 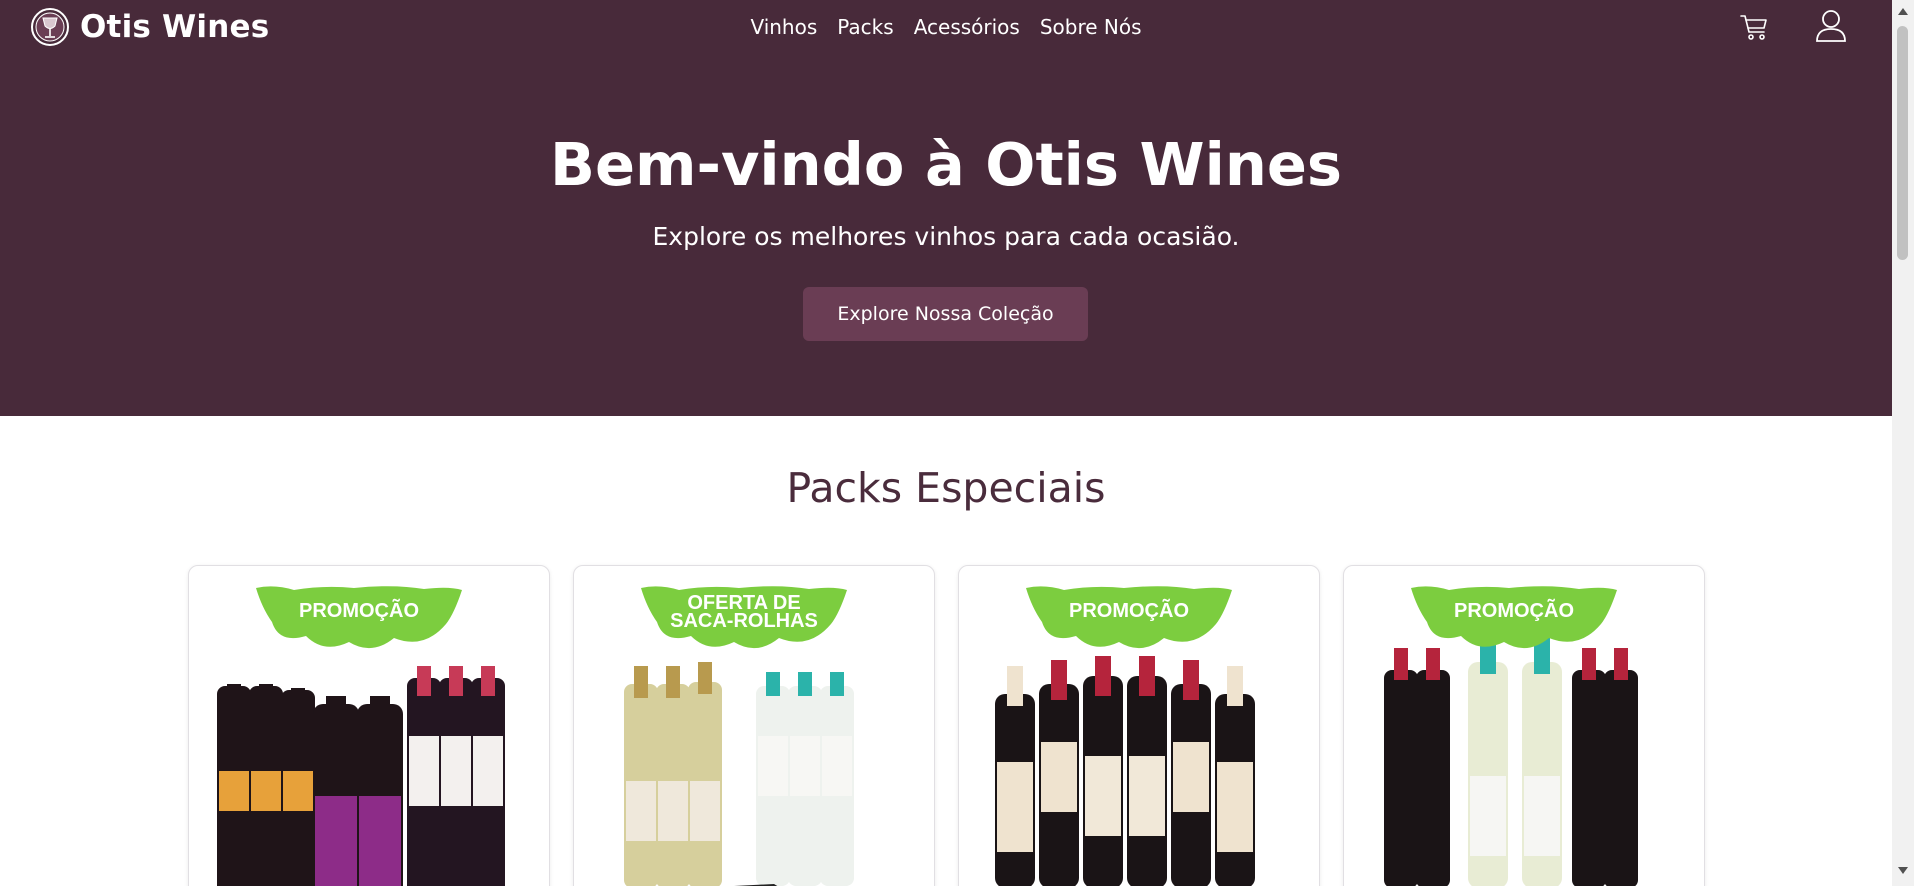 I want to click on main-nav: Vinhos Packs Acessórios Sobre Nós, so click(x=946, y=27).